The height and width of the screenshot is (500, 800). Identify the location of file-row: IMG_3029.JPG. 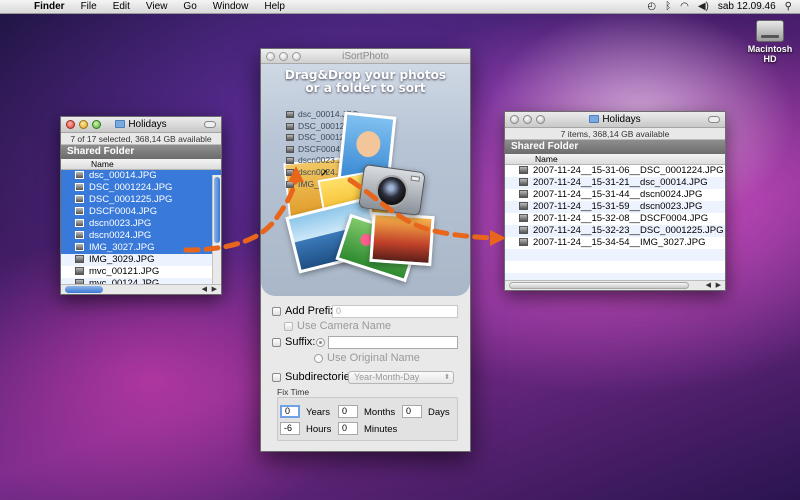
(141, 260).